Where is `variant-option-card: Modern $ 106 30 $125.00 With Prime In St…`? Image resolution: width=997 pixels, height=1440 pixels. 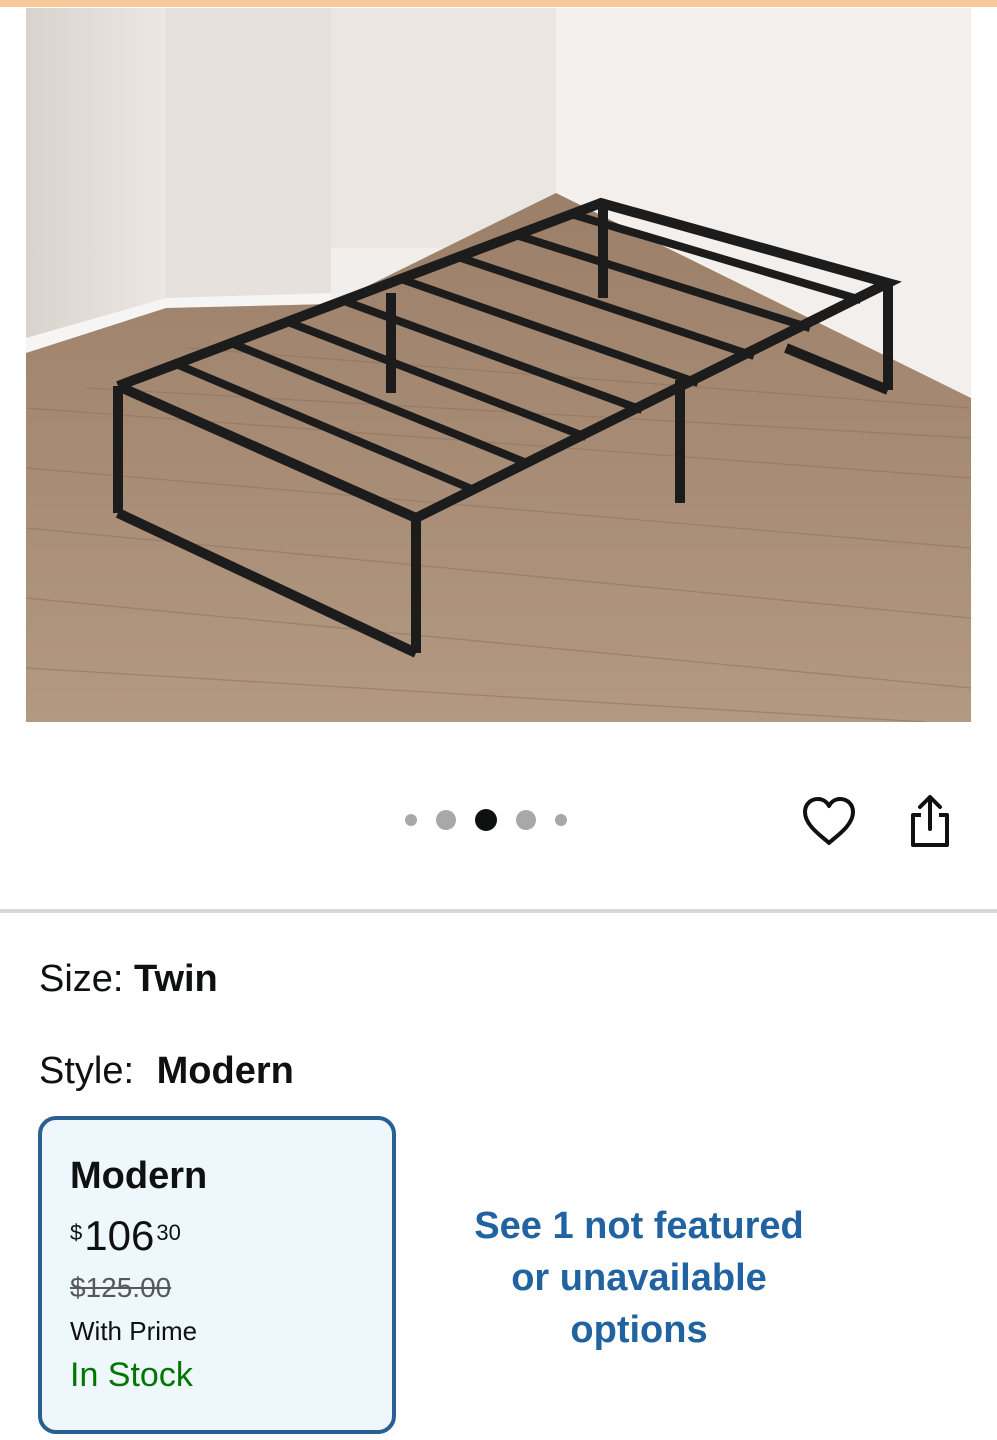 variant-option-card: Modern $ 106 30 $125.00 With Prime In St… is located at coordinates (217, 1275).